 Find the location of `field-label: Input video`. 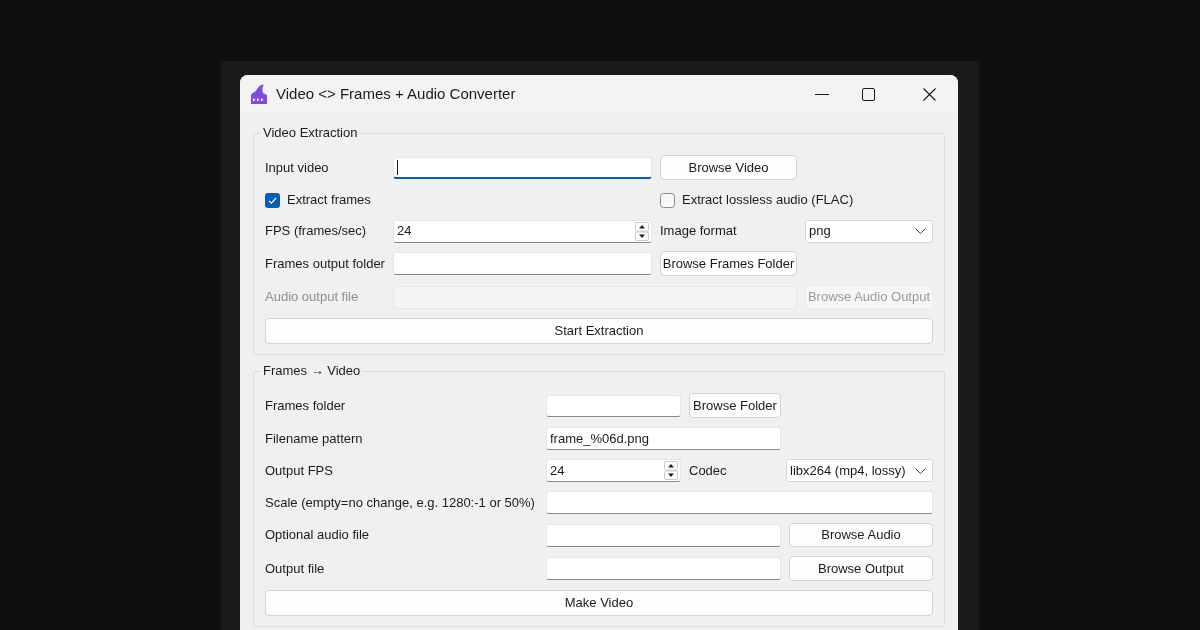

field-label: Input video is located at coordinates (297, 167).